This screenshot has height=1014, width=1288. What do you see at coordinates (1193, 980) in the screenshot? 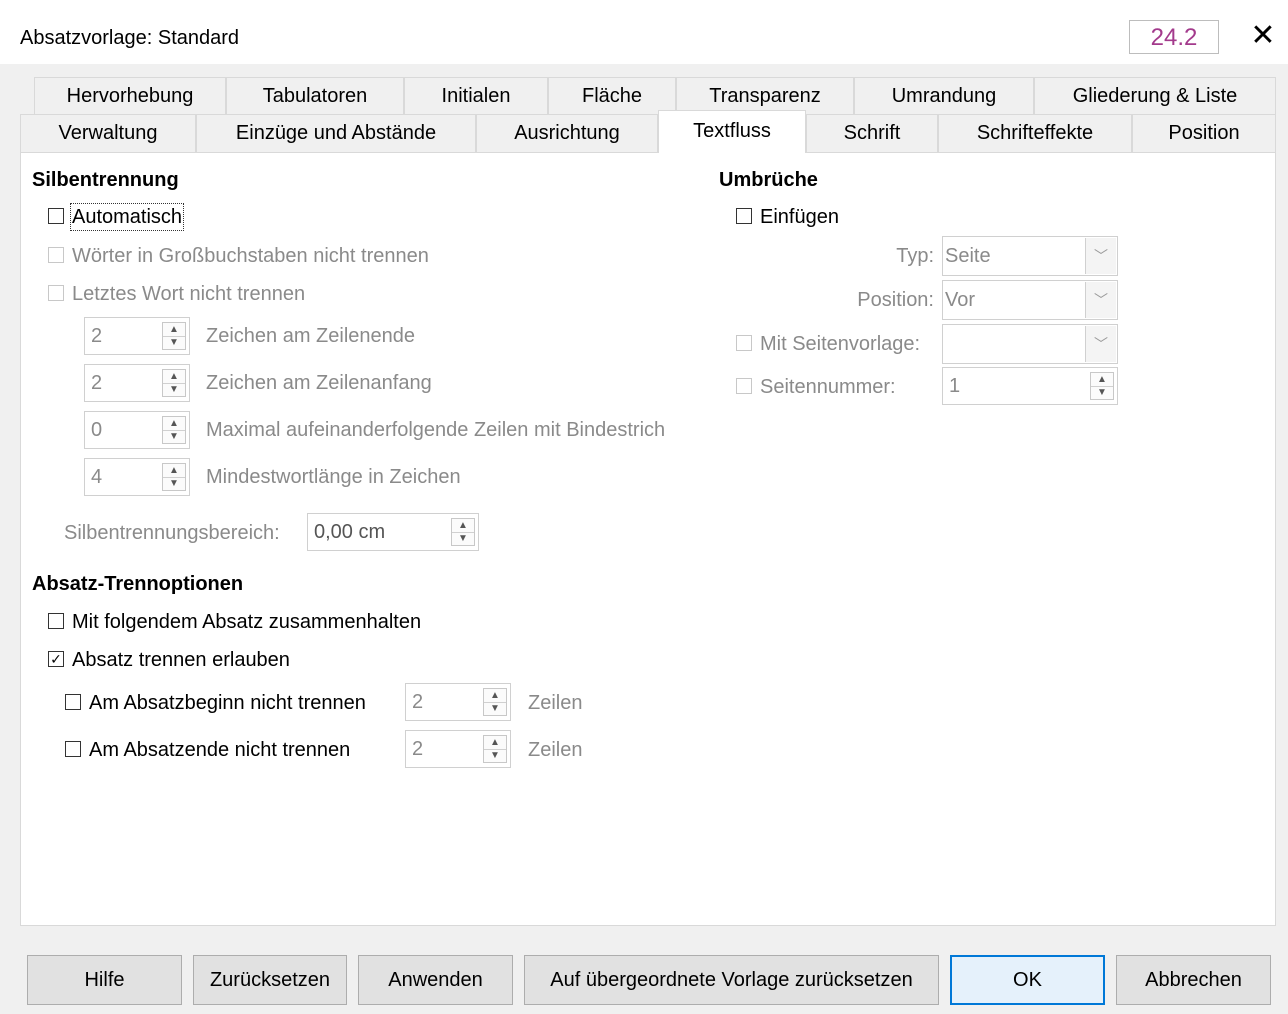
I see `cancel-button: Abbrechen` at bounding box center [1193, 980].